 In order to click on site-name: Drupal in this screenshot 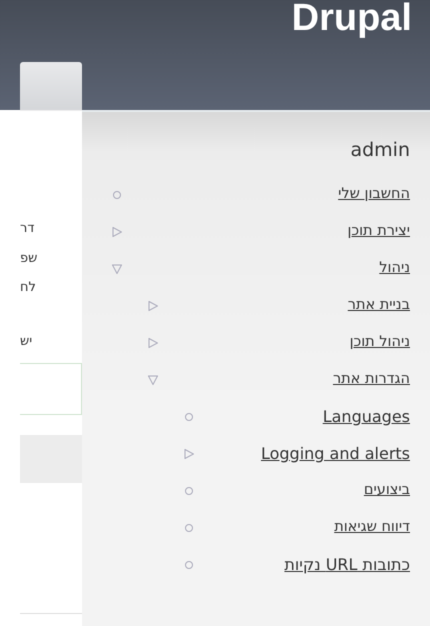, I will do `click(352, 21)`.